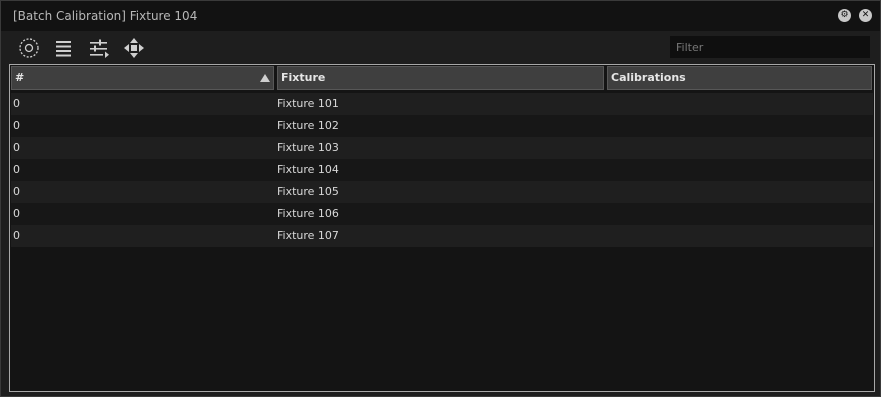 The height and width of the screenshot is (397, 881). Describe the element at coordinates (308, 125) in the screenshot. I see `cell-fixture: Fixture 102` at that location.